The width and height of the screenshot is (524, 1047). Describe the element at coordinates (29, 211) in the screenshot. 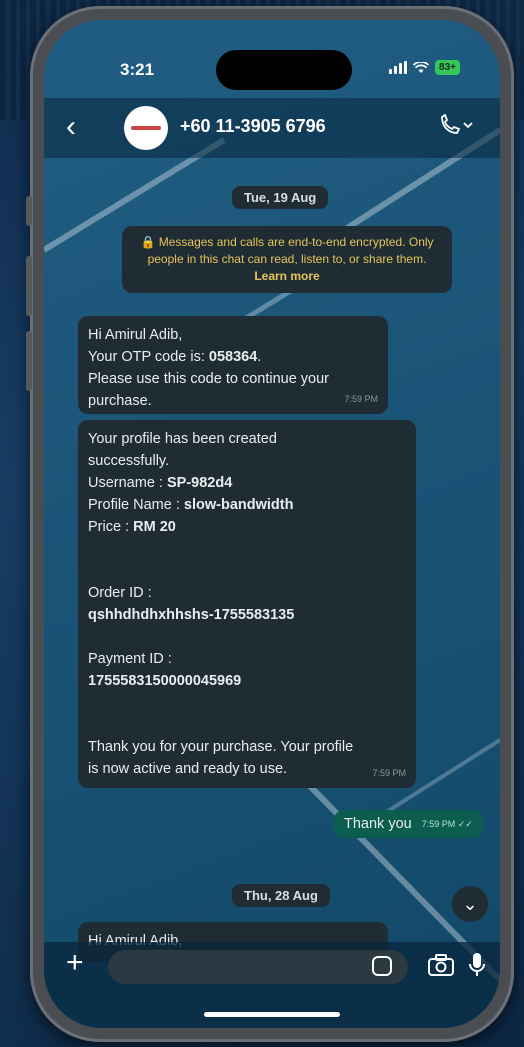

I see `mute-switch` at that location.